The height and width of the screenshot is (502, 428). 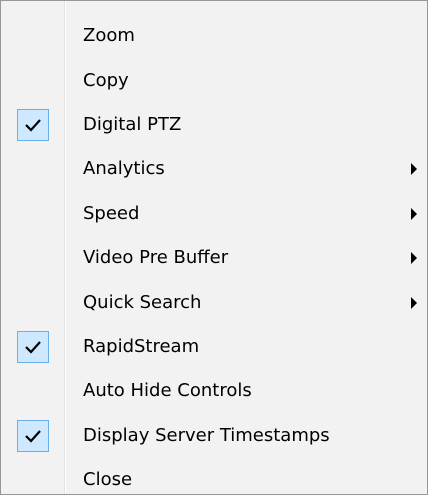 I want to click on menu-item-quick-search: Quick Search, so click(x=214, y=302).